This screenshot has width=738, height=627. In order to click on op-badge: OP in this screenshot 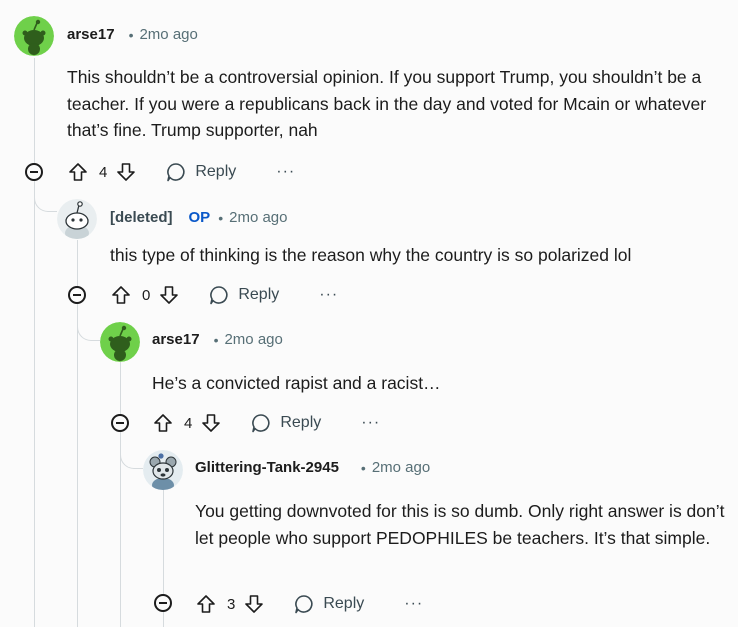, I will do `click(199, 217)`.